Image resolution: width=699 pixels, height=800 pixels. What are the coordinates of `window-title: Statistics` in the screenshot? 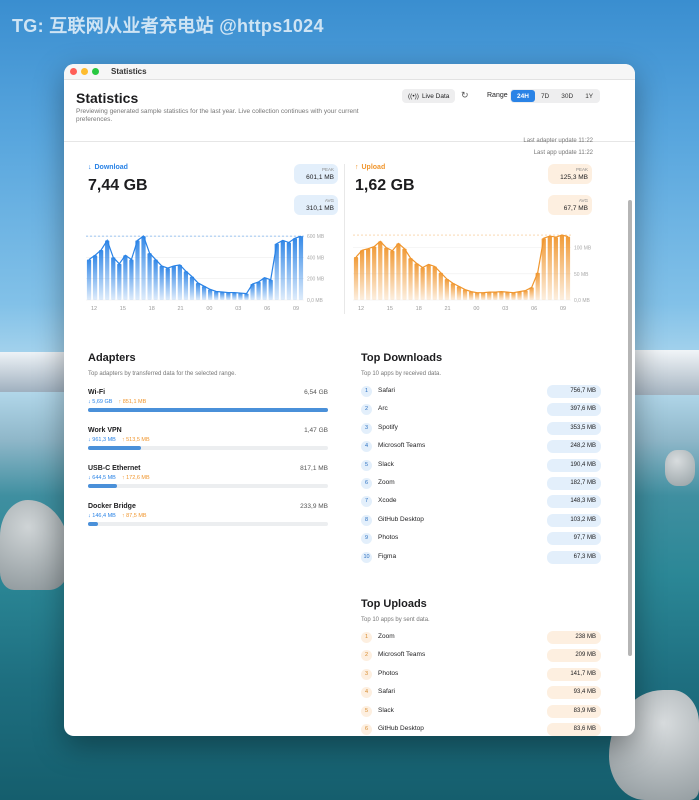 It's located at (129, 71).